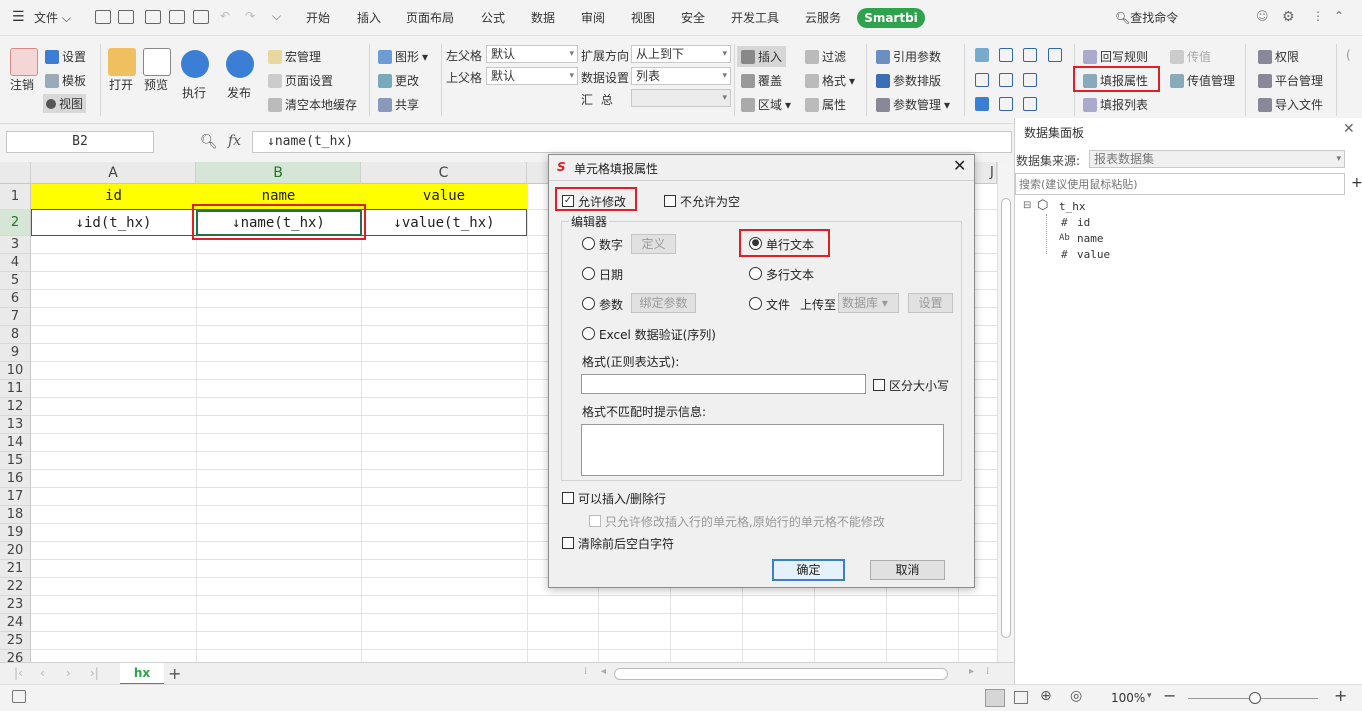 Image resolution: width=1362 pixels, height=711 pixels. What do you see at coordinates (15, 353) in the screenshot?
I see `row-header: 9` at bounding box center [15, 353].